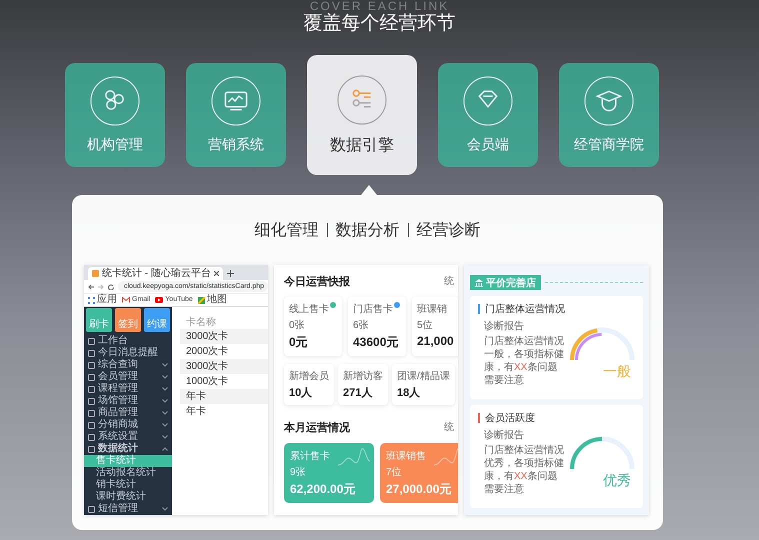 This screenshot has width=759, height=540. I want to click on module-tab: 数据引擎, so click(362, 115).